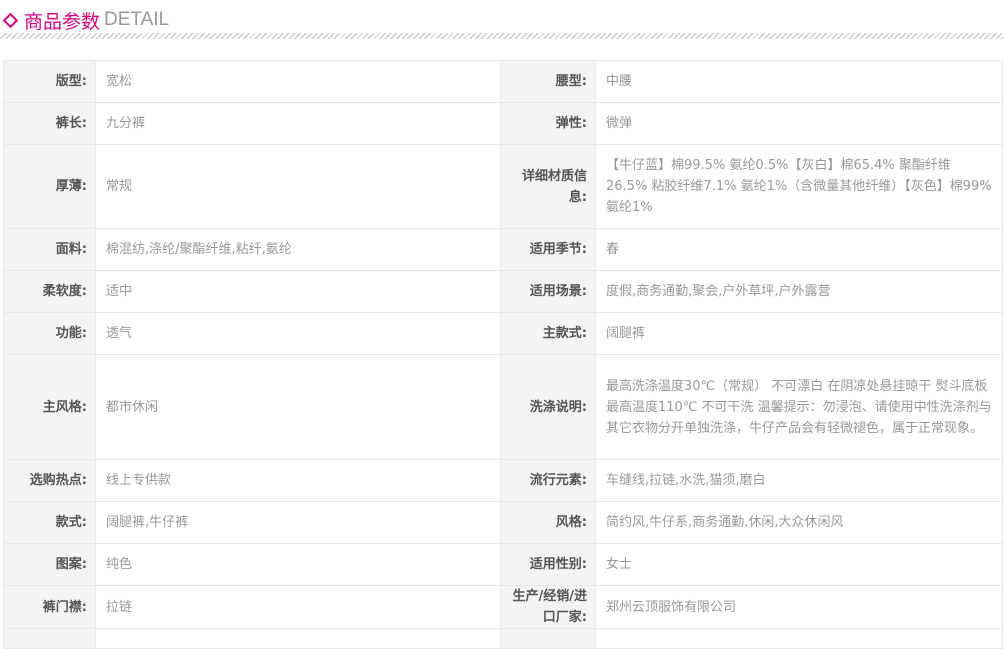 The width and height of the screenshot is (1005, 649). What do you see at coordinates (799, 564) in the screenshot?
I see `param-value: 女士` at bounding box center [799, 564].